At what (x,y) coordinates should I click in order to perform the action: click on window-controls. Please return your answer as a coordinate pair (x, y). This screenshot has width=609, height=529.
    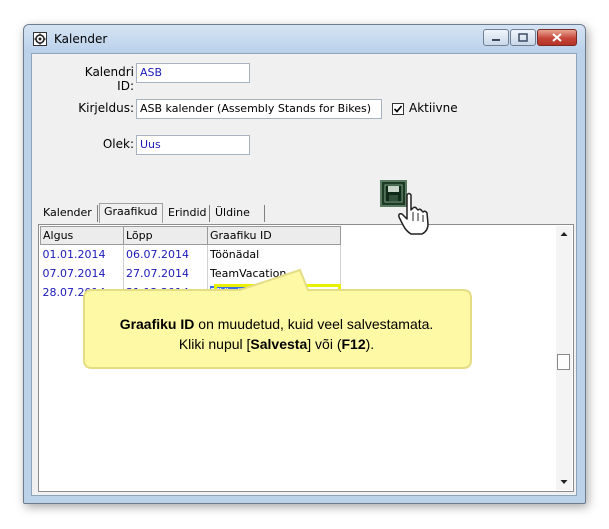
    Looking at the image, I should click on (529, 38).